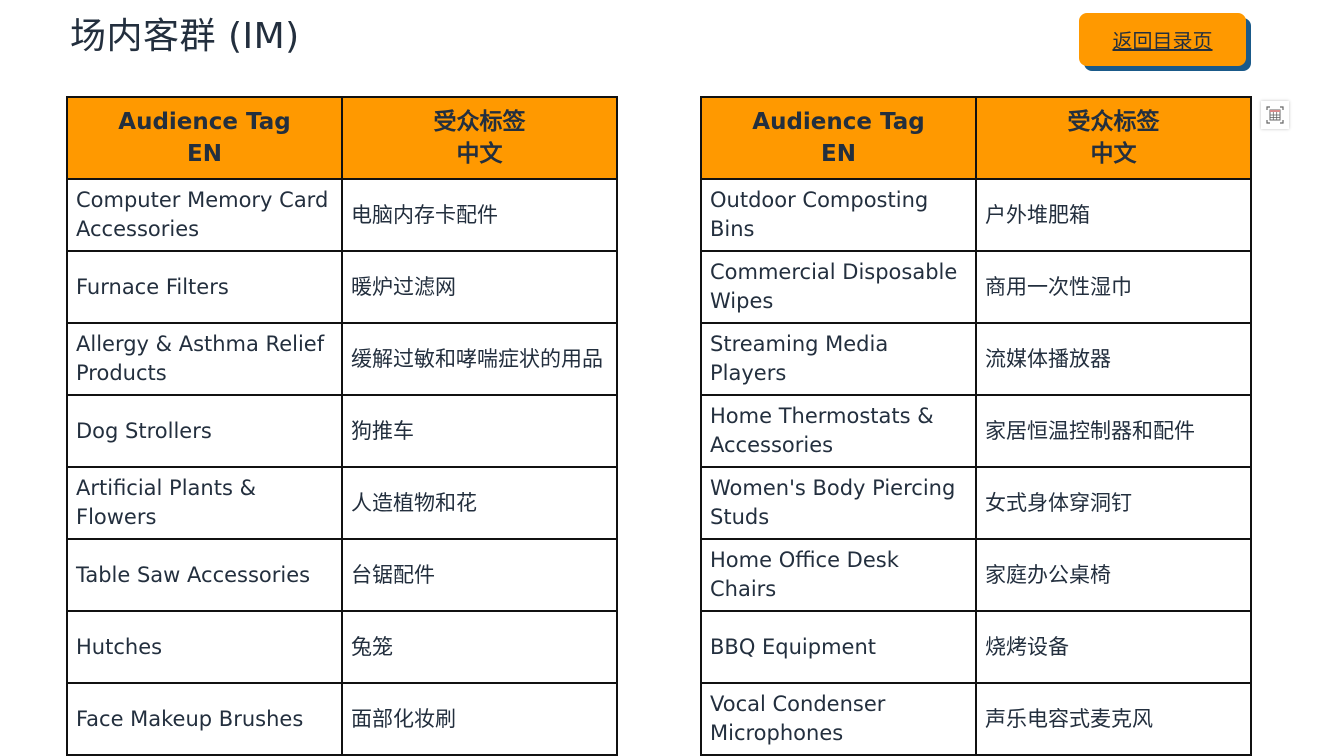  Describe the element at coordinates (204, 647) in the screenshot. I see `cell-en: Hutches` at that location.